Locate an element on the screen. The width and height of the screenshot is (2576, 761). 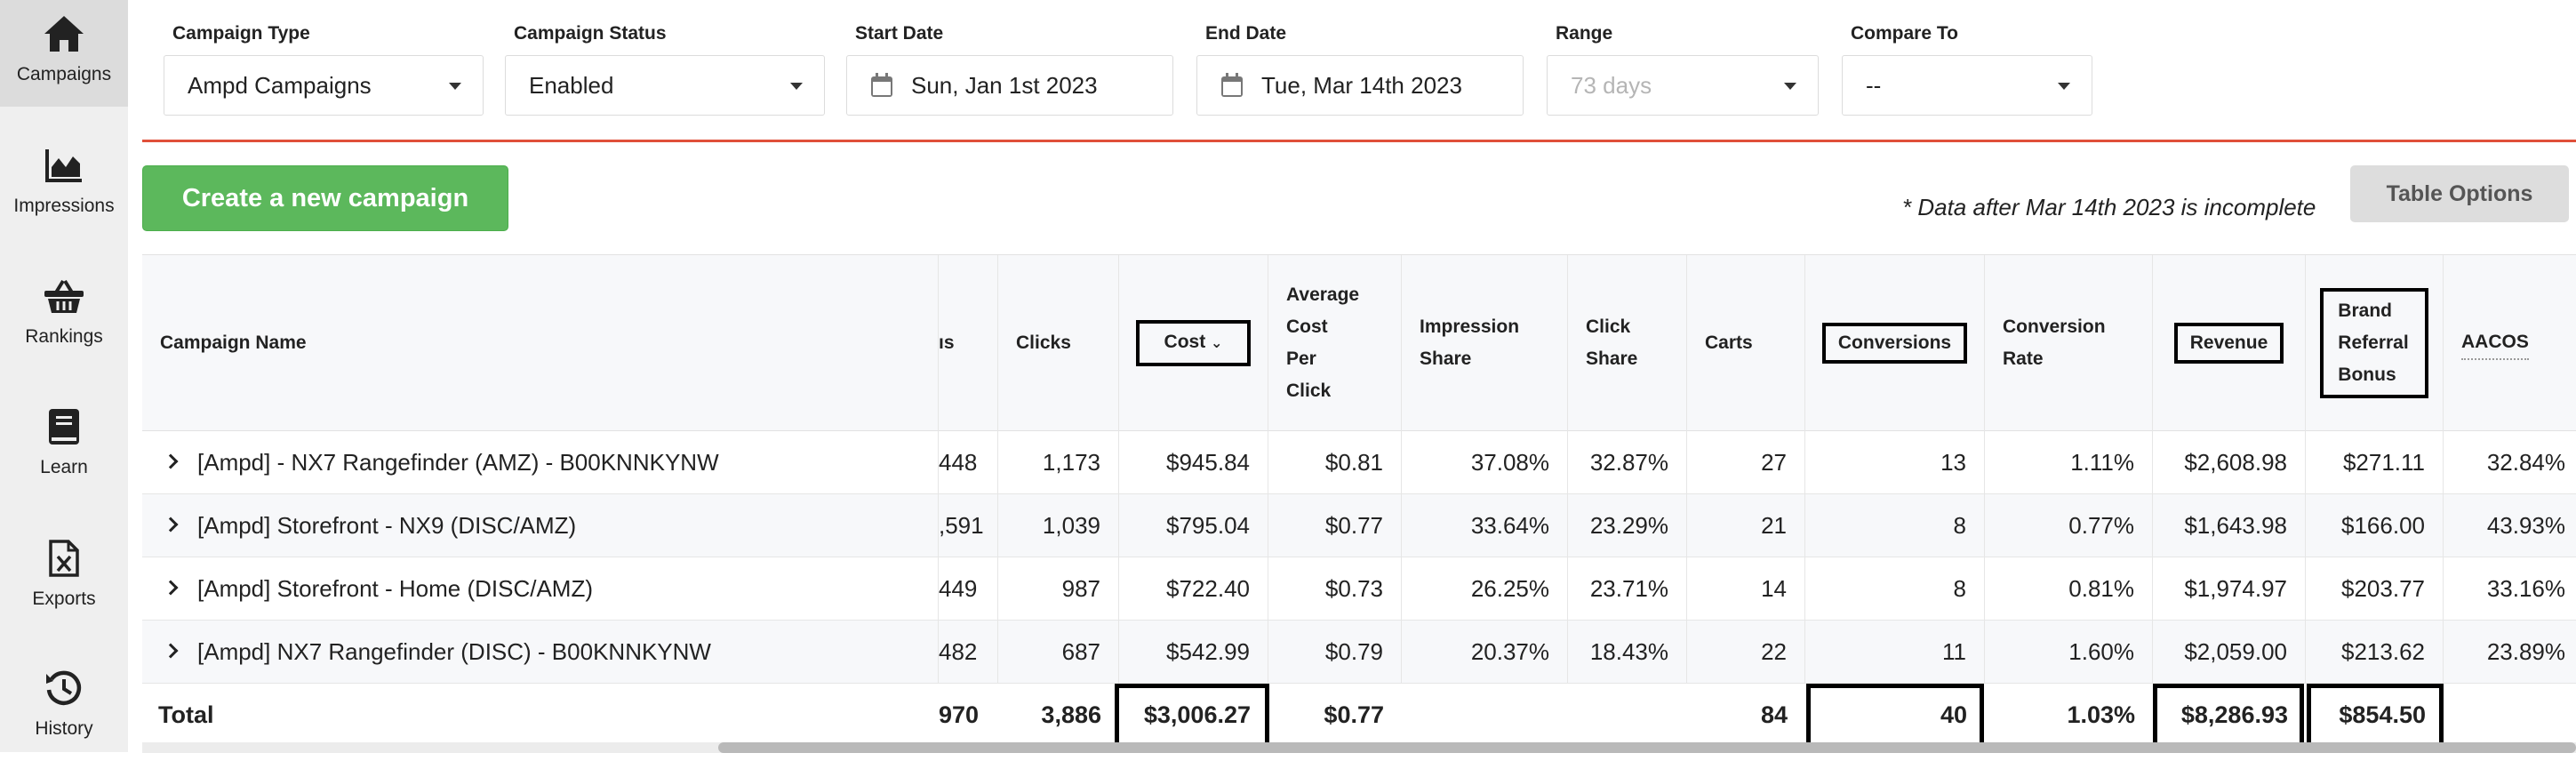
clicks-cell: 1,039 is located at coordinates (1058, 525).